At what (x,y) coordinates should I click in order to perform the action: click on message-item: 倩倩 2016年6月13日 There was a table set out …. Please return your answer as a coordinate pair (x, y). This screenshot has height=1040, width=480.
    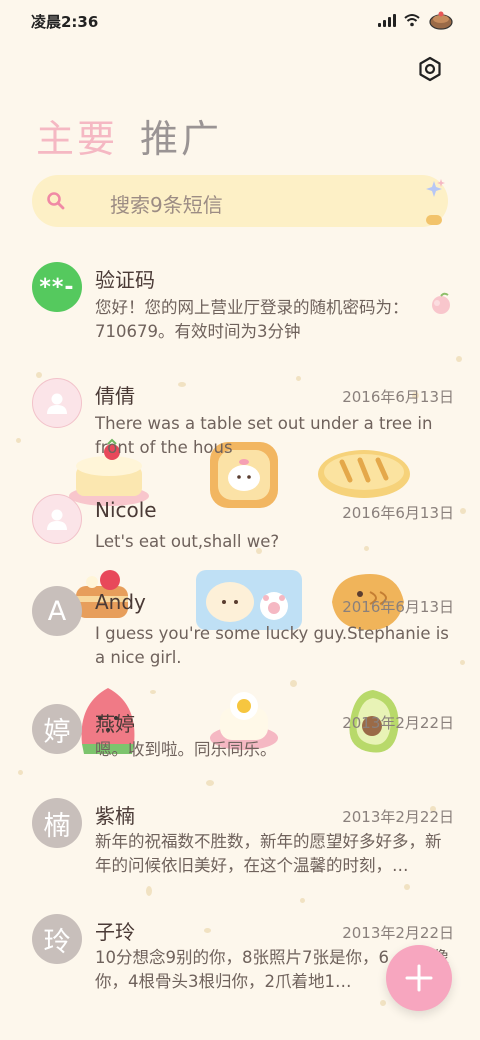
    Looking at the image, I should click on (240, 424).